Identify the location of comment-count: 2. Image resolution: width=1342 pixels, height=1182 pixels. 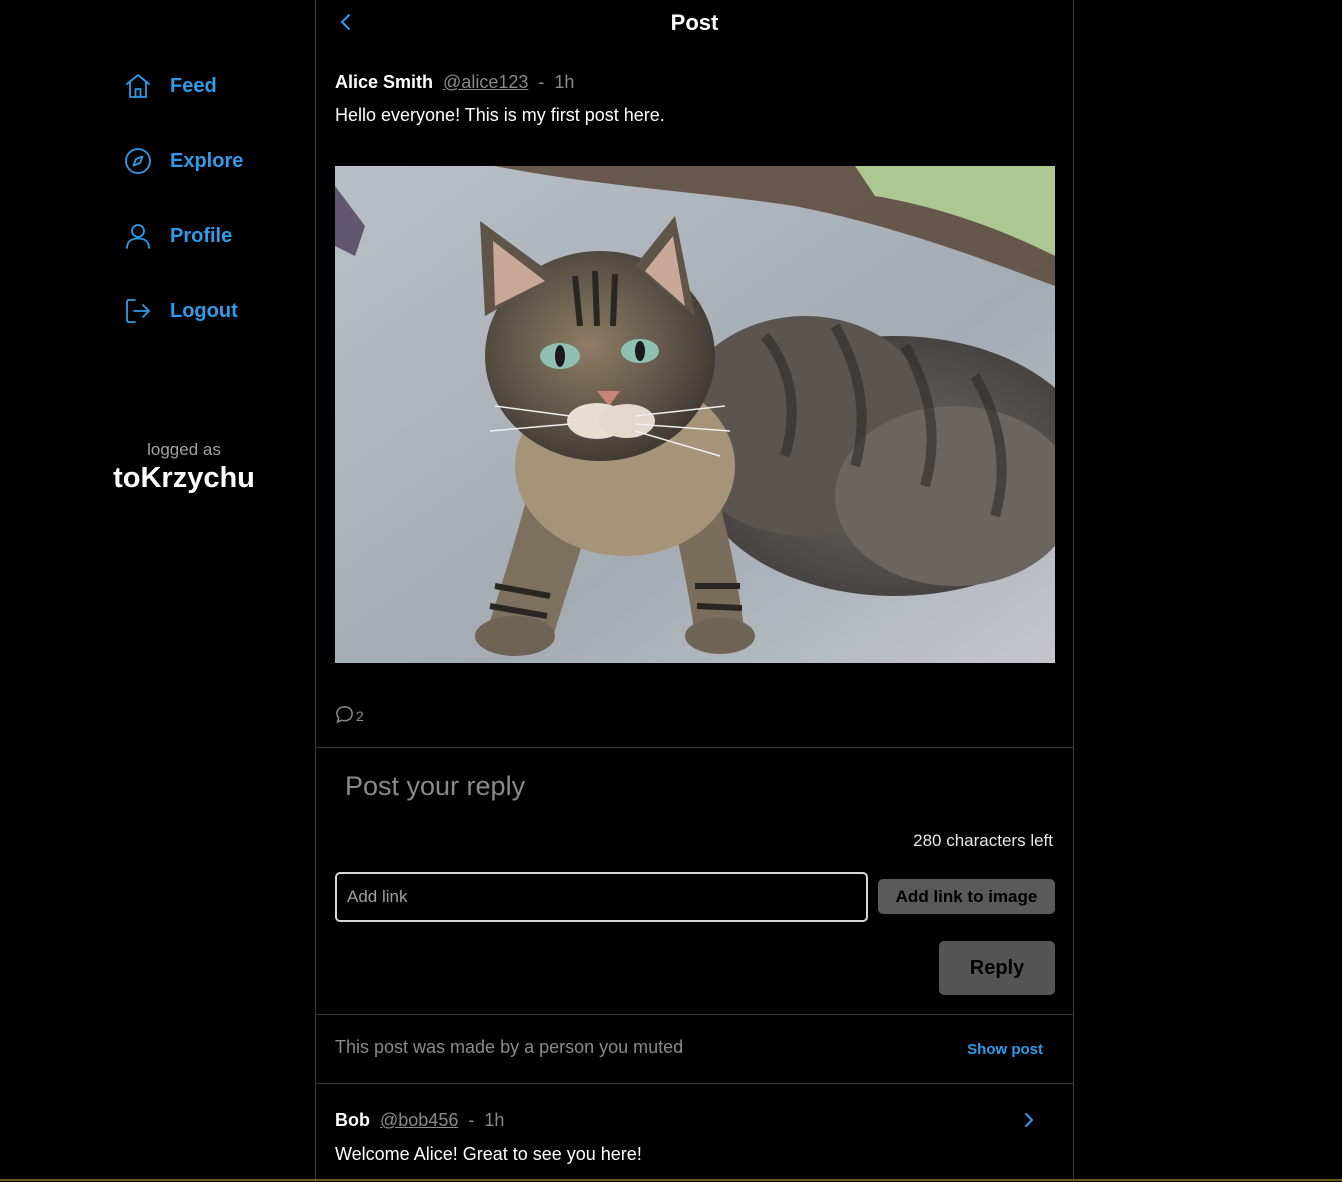
(360, 716).